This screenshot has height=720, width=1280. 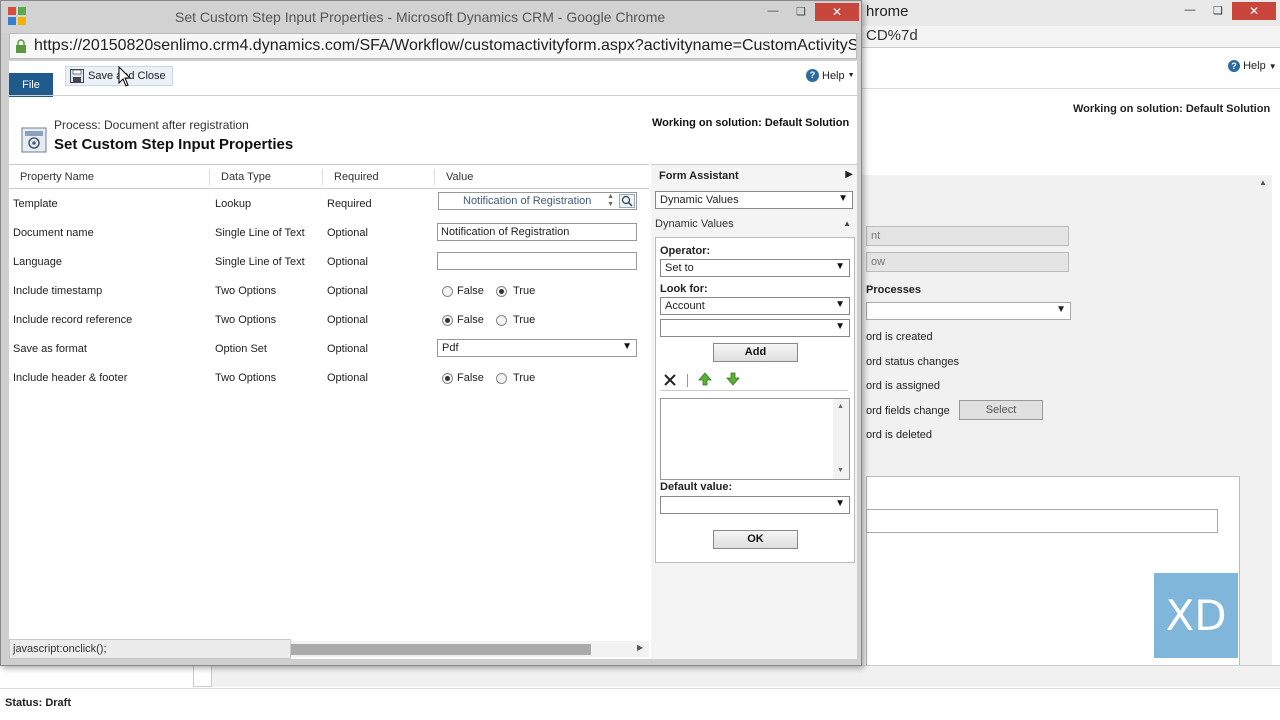 What do you see at coordinates (17, 16) in the screenshot?
I see `chrome-app-icon` at bounding box center [17, 16].